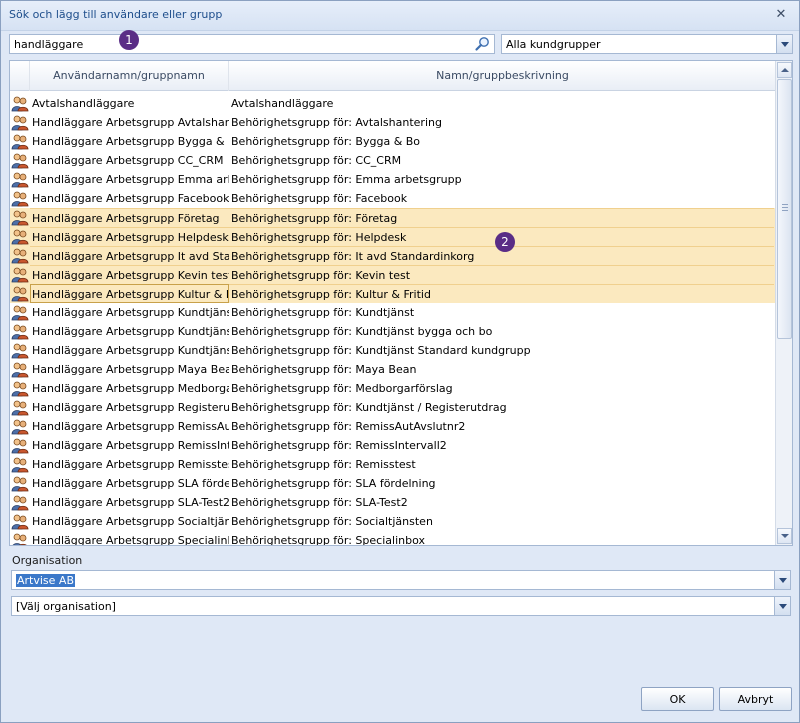 This screenshot has height=723, width=800. I want to click on scroll-down-button, so click(784, 536).